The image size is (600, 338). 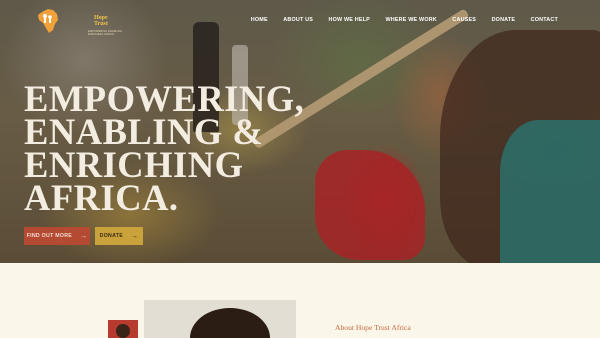 What do you see at coordinates (259, 20) in the screenshot?
I see `nav-item-home: HOME` at bounding box center [259, 20].